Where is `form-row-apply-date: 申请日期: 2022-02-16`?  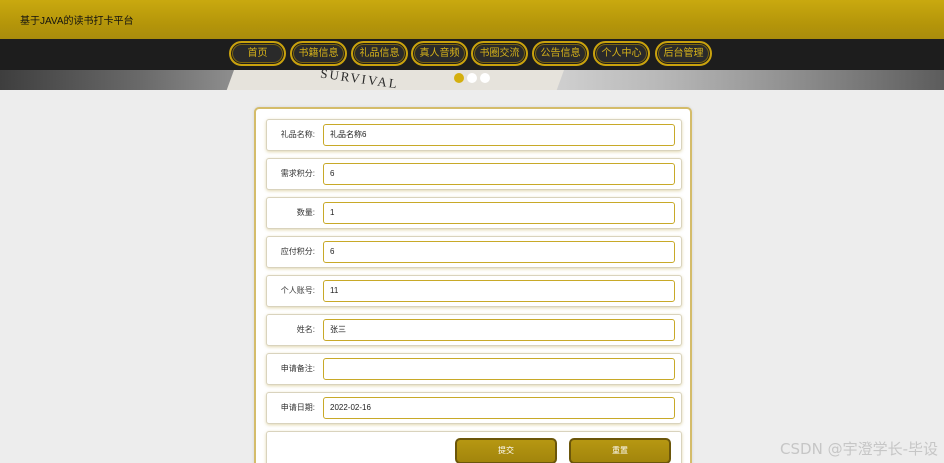
form-row-apply-date: 申请日期: 2022-02-16 is located at coordinates (474, 408).